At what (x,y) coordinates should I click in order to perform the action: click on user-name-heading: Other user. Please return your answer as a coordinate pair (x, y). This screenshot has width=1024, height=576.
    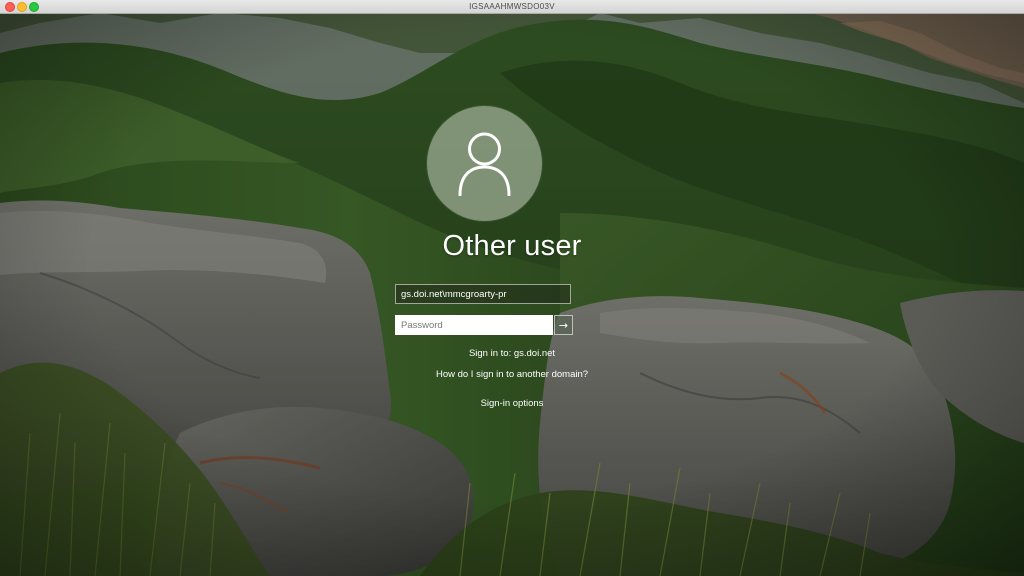
    Looking at the image, I should click on (512, 246).